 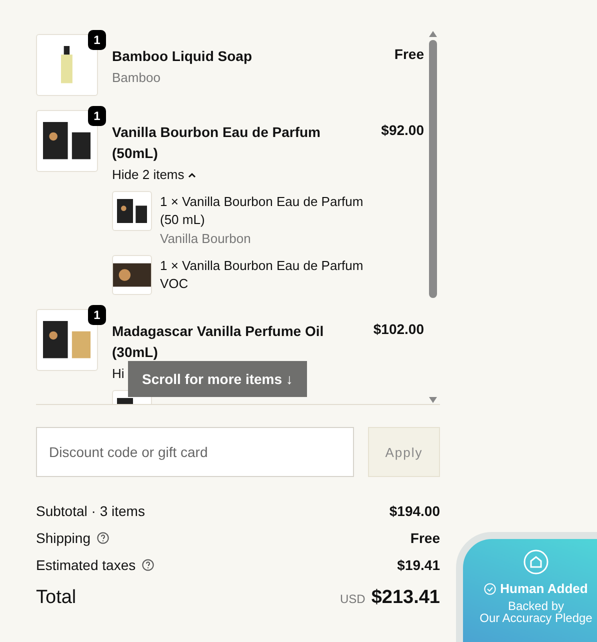 What do you see at coordinates (544, 588) in the screenshot?
I see `badge-title: Human Added` at bounding box center [544, 588].